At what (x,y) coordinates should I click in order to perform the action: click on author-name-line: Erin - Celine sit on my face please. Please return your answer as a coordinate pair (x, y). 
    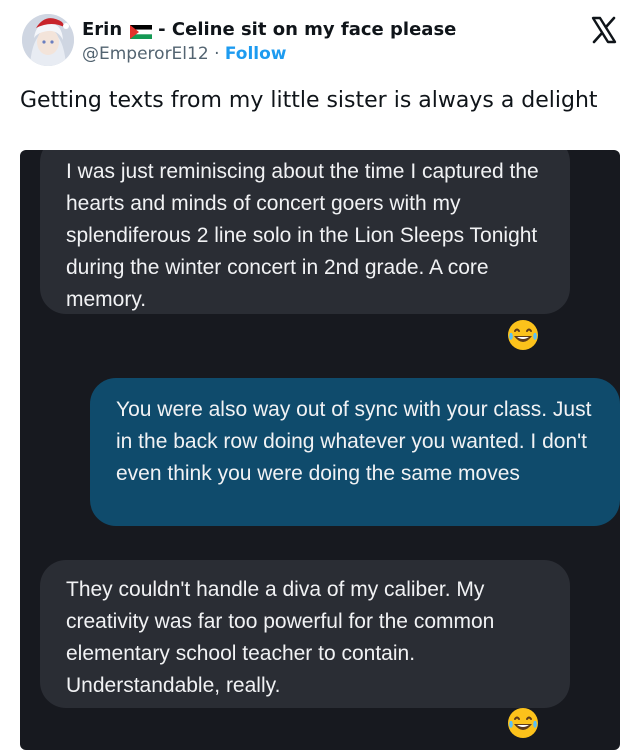
    Looking at the image, I should click on (269, 29).